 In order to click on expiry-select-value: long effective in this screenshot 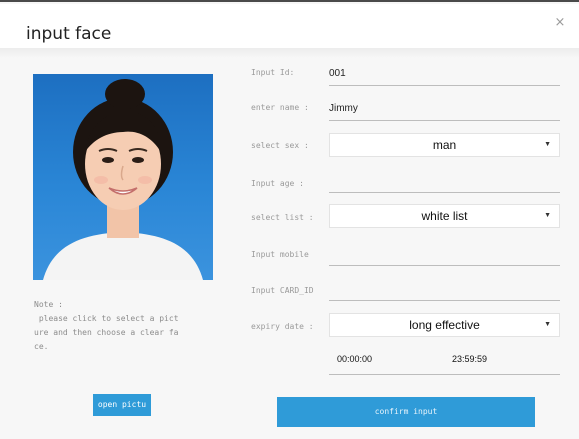, I will do `click(444, 325)`.